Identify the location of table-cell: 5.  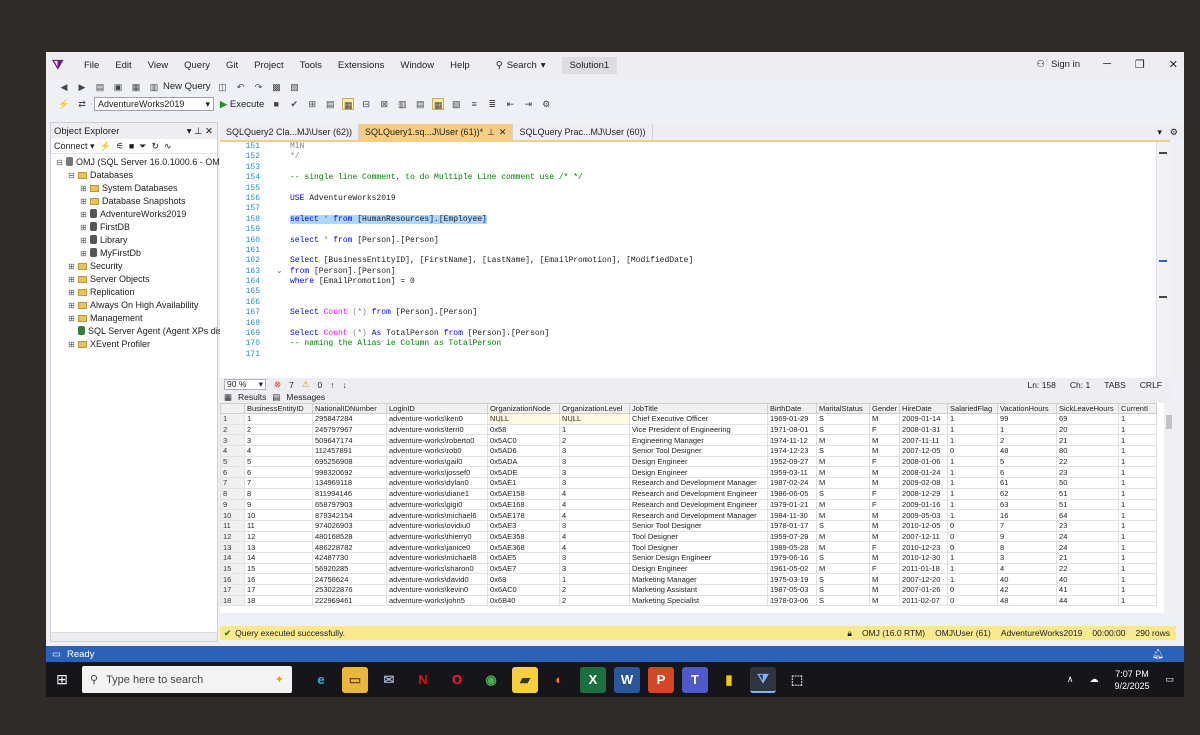
(1027, 461).